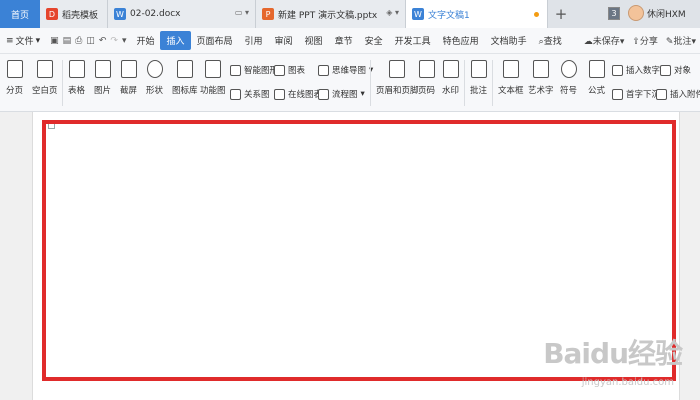  Describe the element at coordinates (155, 14) in the screenshot. I see `tab-label: 02-02.docx` at that location.